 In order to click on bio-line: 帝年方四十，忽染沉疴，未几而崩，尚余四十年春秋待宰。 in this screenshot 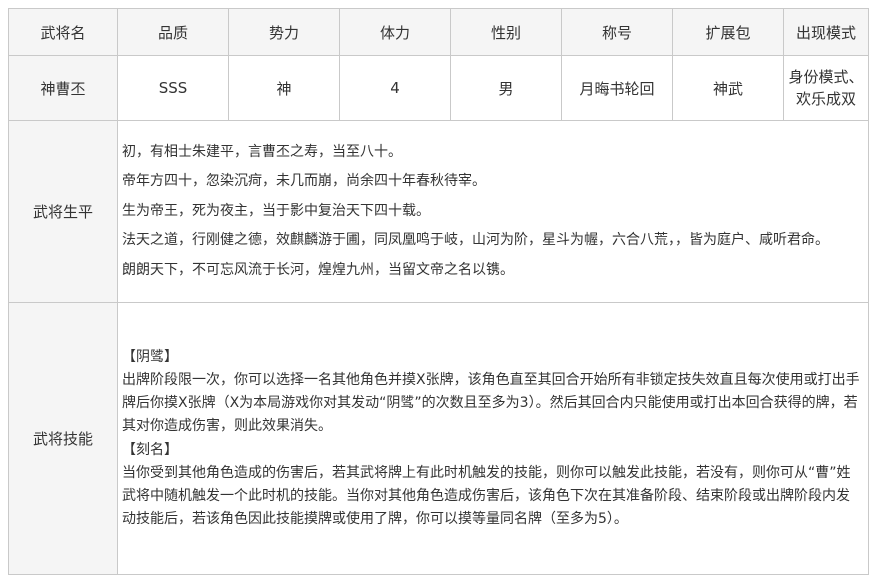, I will do `click(304, 181)`.